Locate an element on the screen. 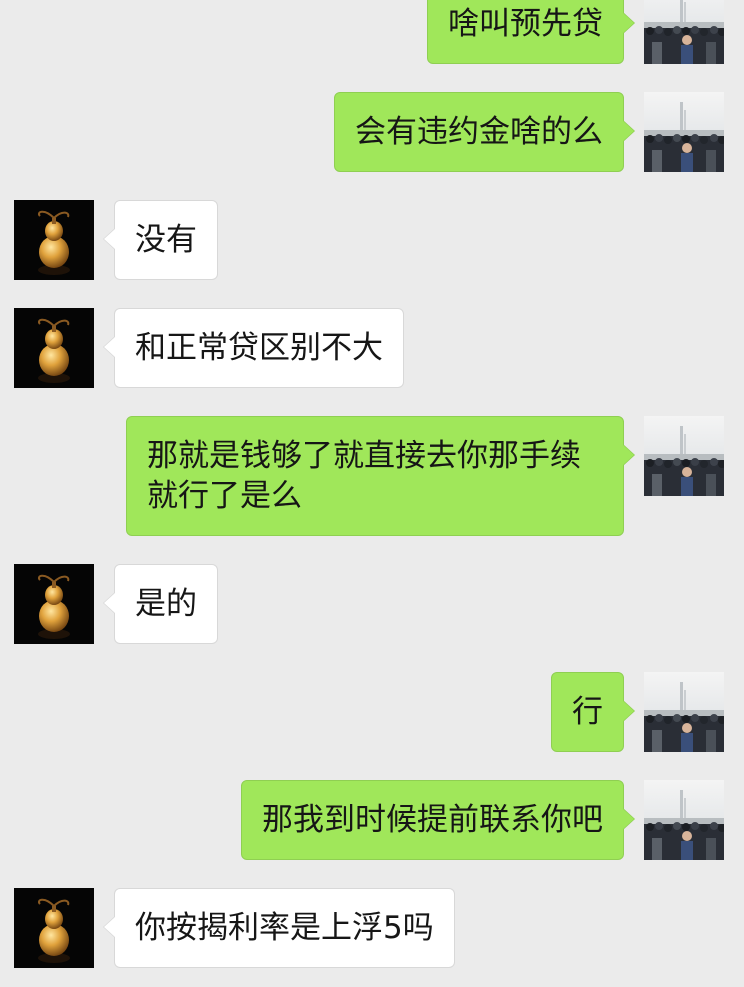 The height and width of the screenshot is (987, 744). received-message-bubble: 是的 is located at coordinates (160, 604).